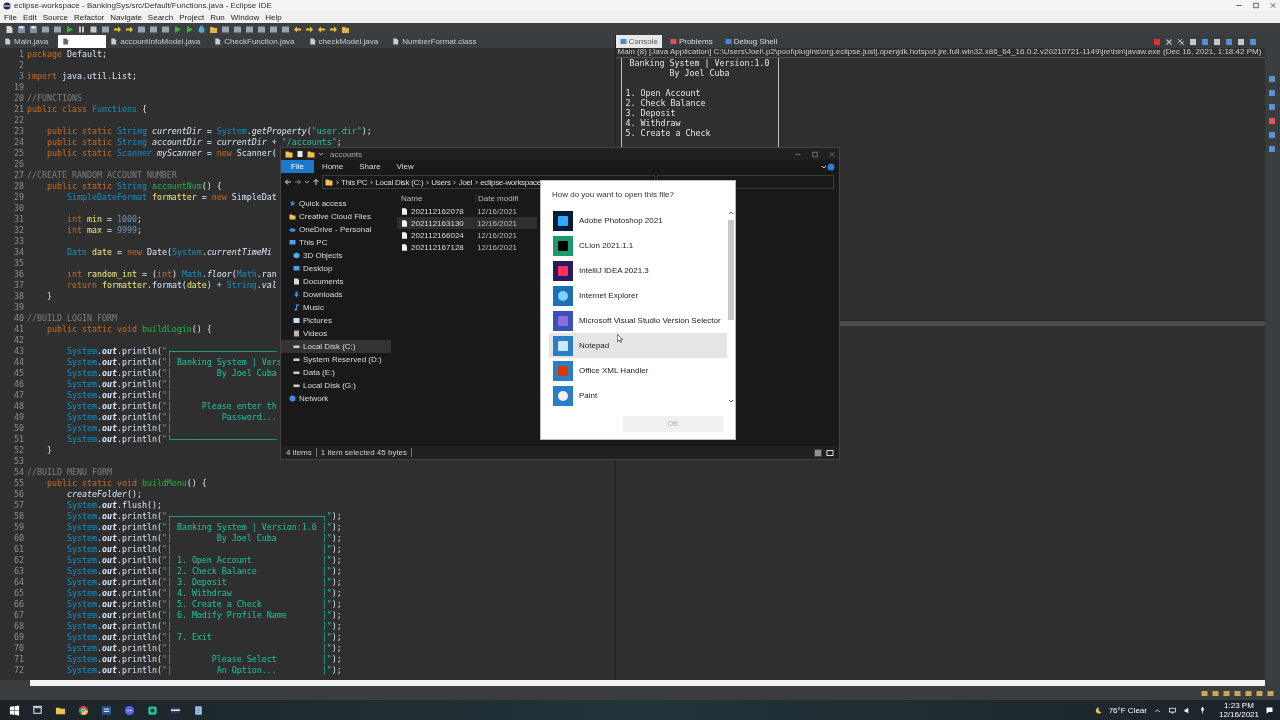 The image size is (1280, 720). I want to click on tool-icon, so click(105, 29).